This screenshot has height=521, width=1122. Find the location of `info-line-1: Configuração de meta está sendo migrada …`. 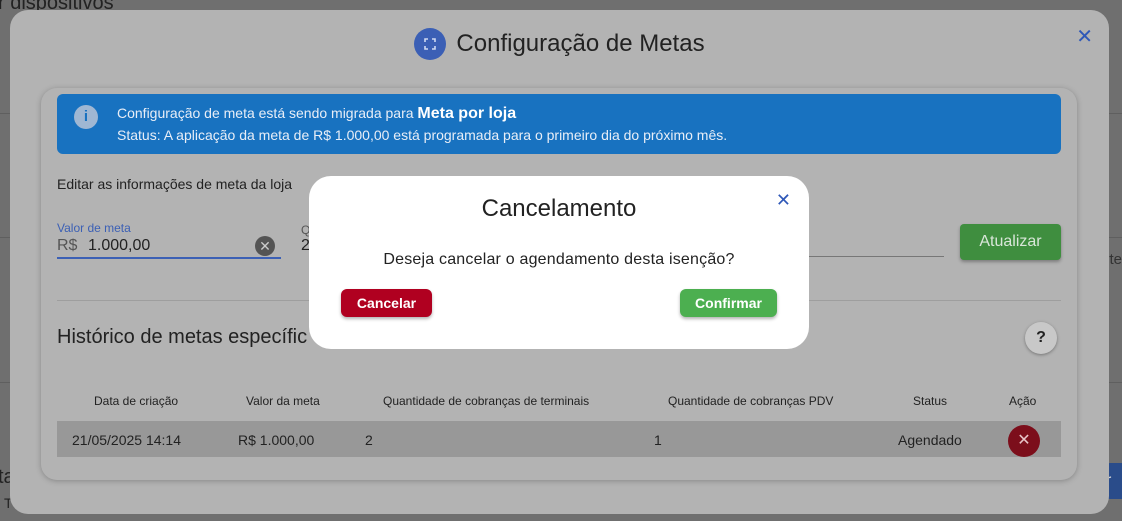

info-line-1: Configuração de meta está sendo migrada … is located at coordinates (316, 114).